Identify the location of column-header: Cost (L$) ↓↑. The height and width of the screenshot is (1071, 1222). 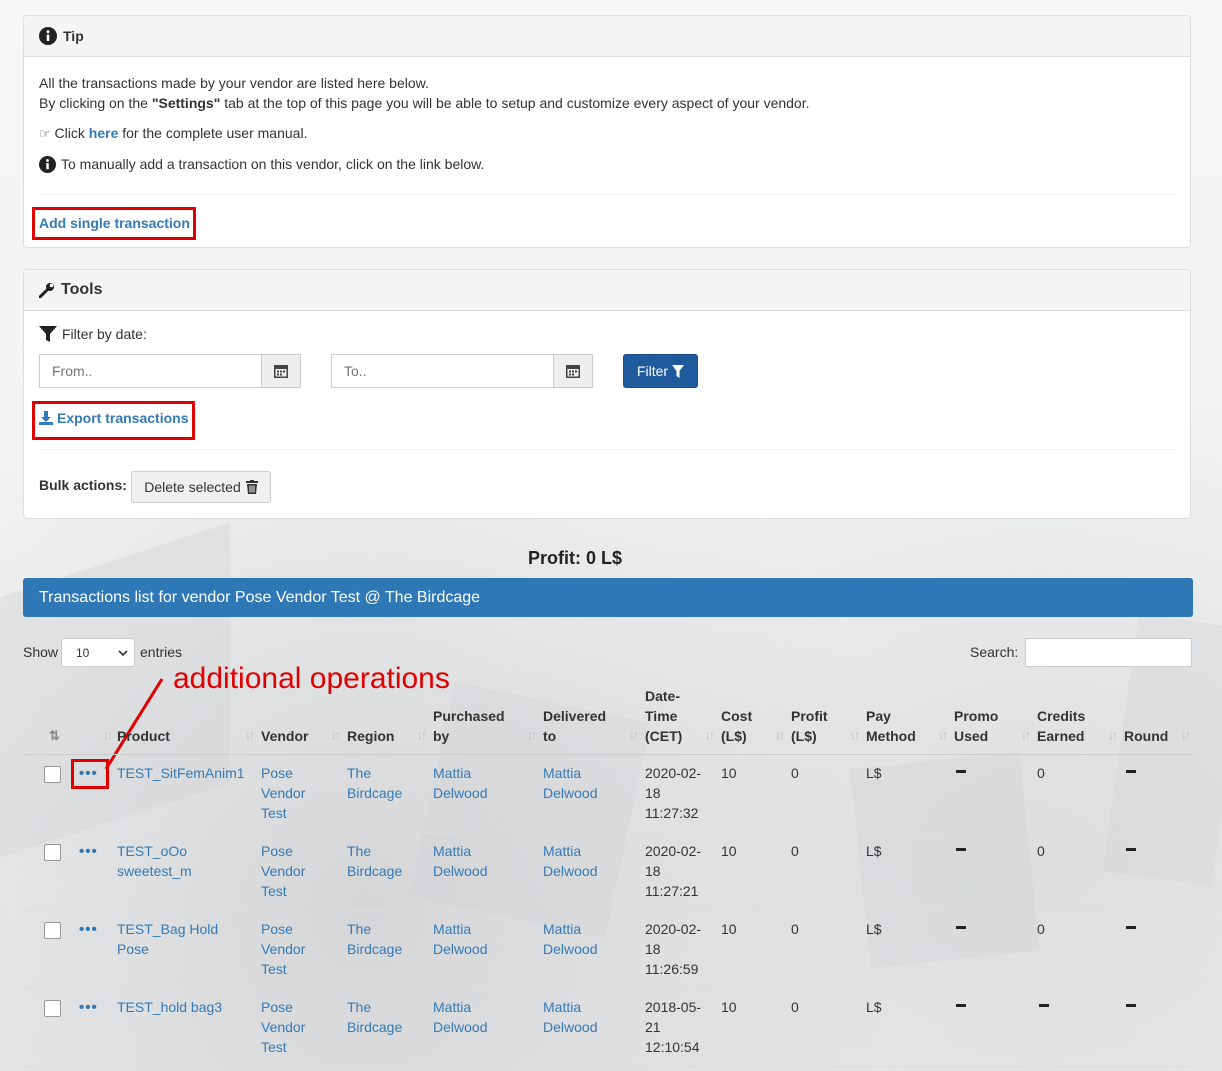
(752, 717).